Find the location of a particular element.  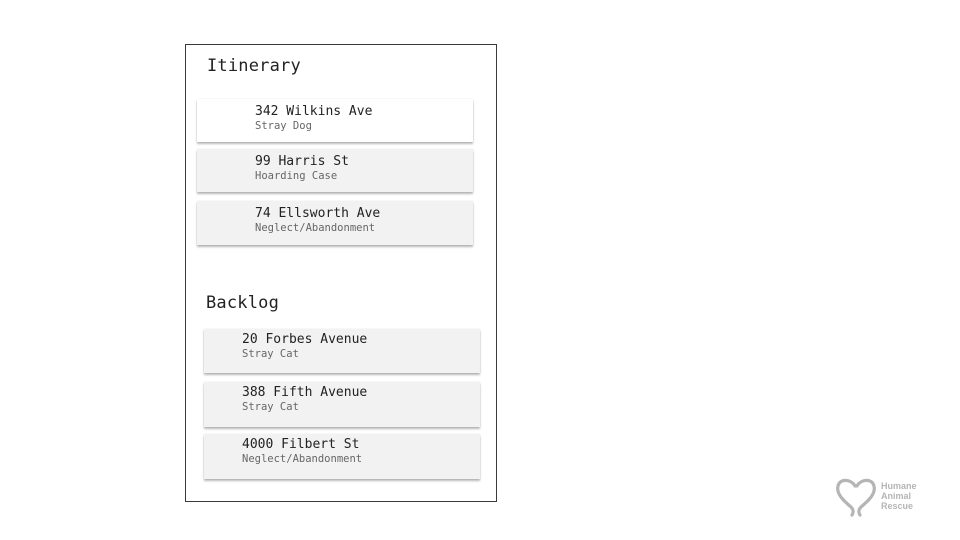

card-address: 74 Ellsworth Ave is located at coordinates (318, 213).